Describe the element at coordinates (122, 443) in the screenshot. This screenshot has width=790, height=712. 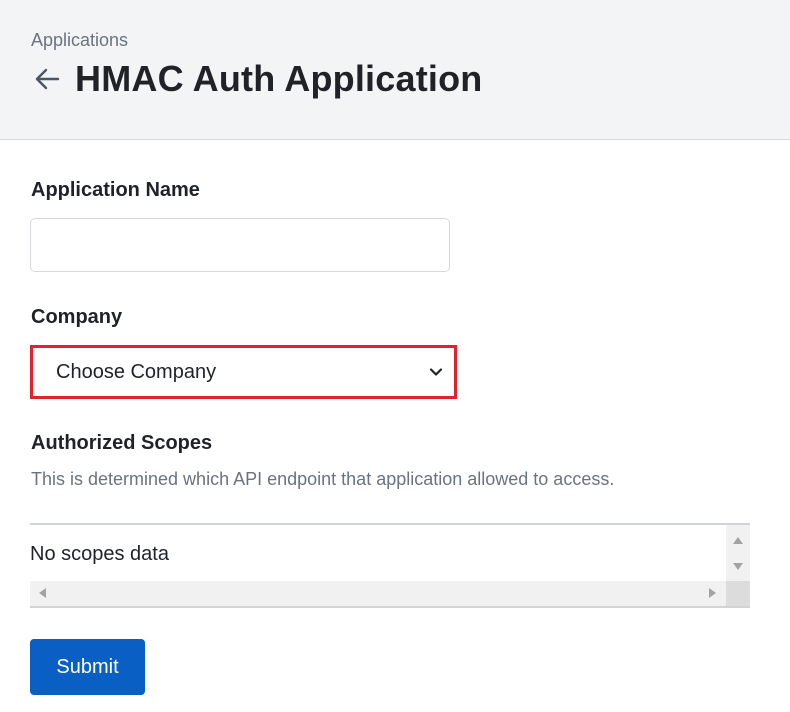
I see `authorized-scopes-label: Authorized Scopes` at that location.